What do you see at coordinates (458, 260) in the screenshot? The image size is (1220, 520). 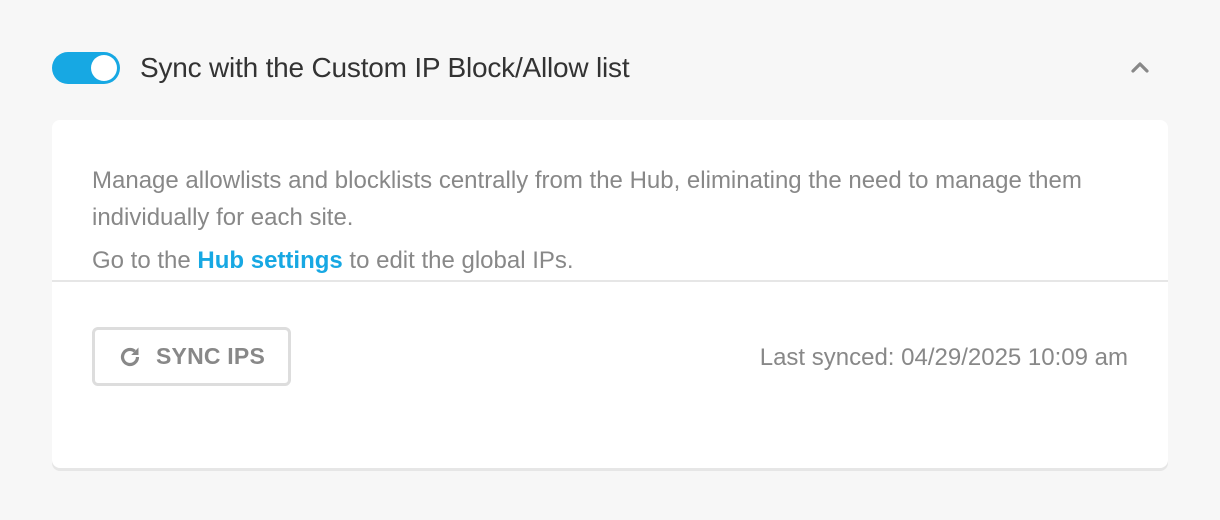 I see `goto-suffix: to edit the global IPs.` at bounding box center [458, 260].